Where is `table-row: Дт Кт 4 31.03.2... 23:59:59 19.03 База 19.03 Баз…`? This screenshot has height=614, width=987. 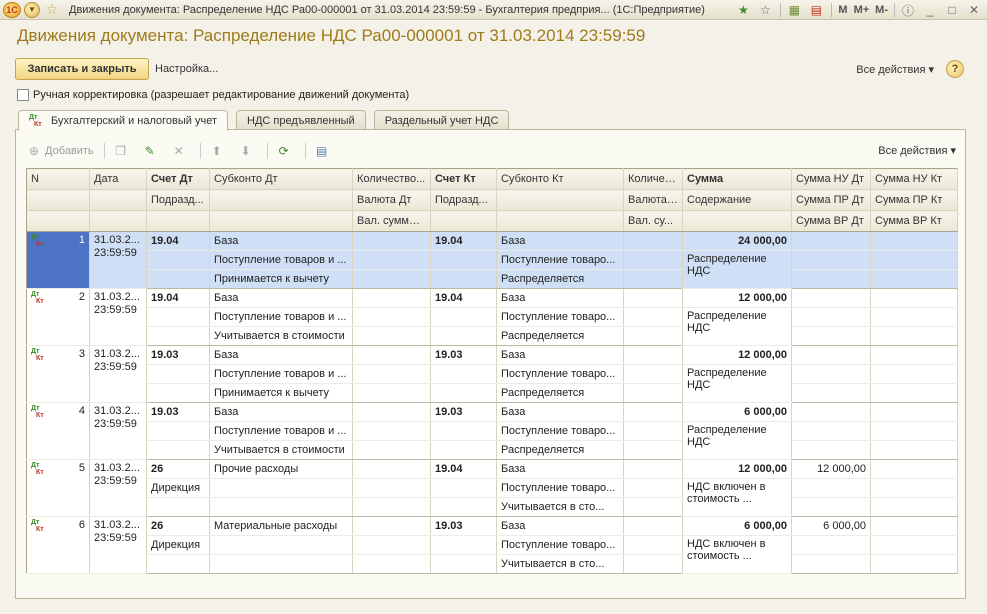
table-row: Дт Кт 4 31.03.2... 23:59:59 19.03 База 19.03 Баз… is located at coordinates (492, 431).